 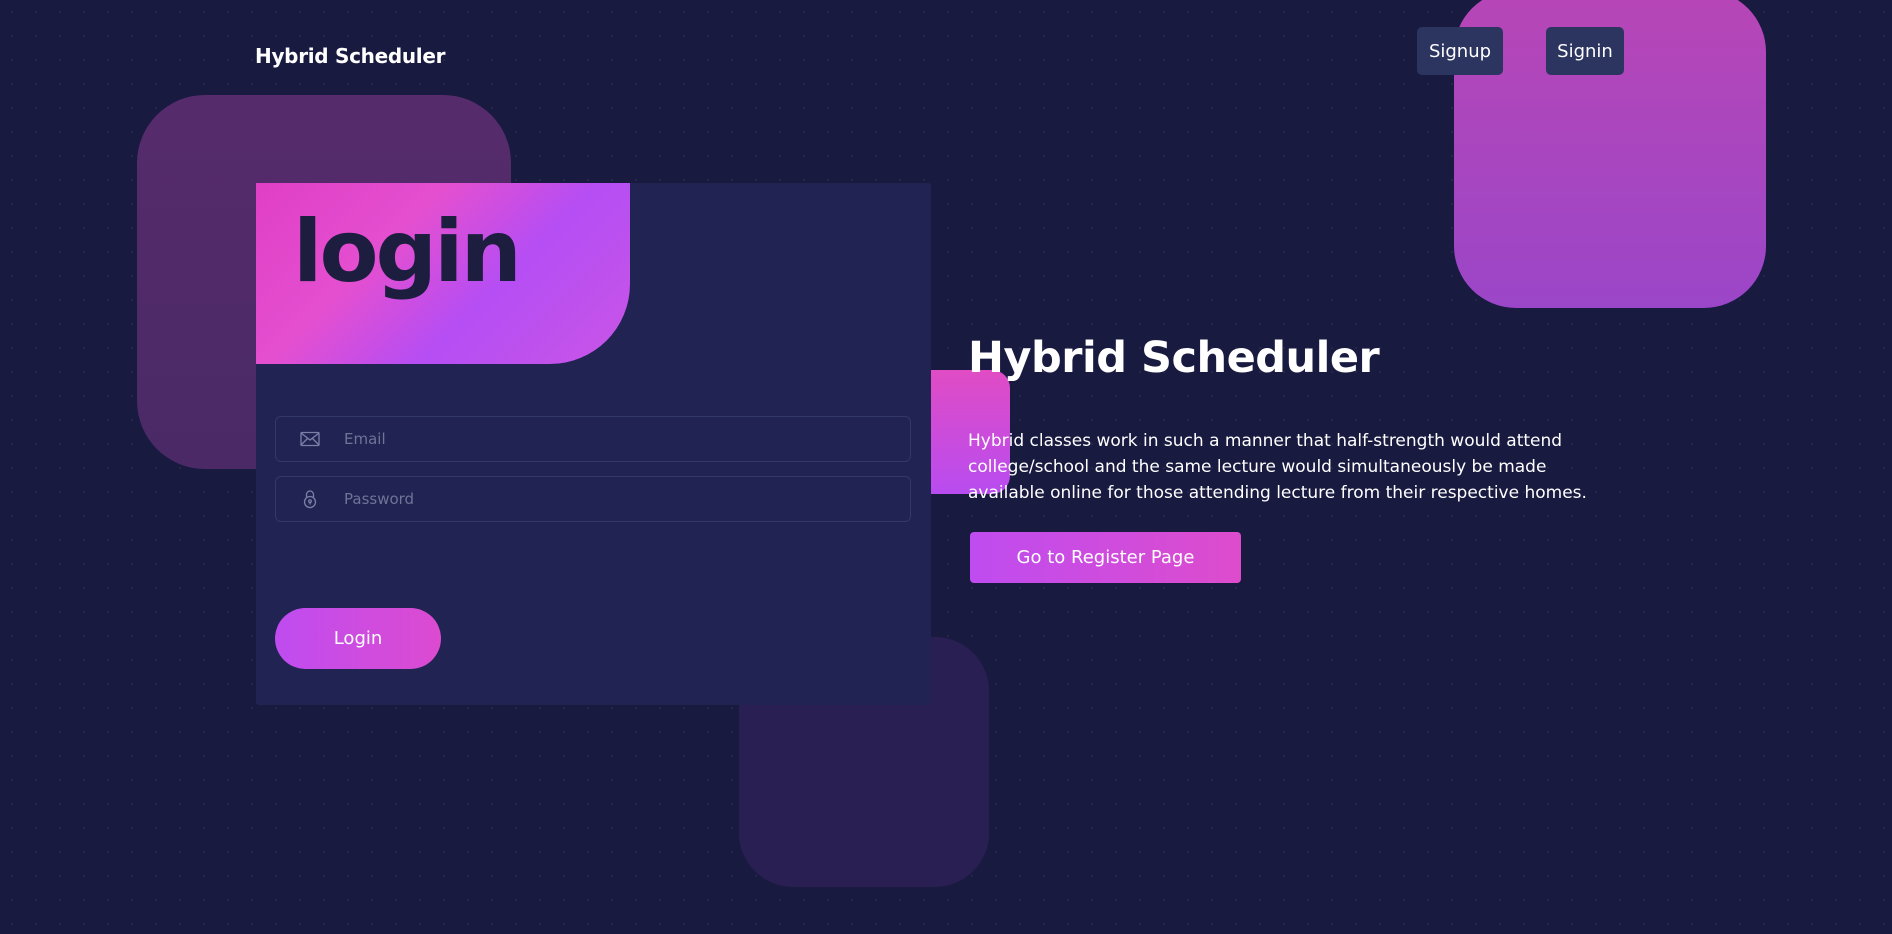 What do you see at coordinates (1460, 51) in the screenshot?
I see `signup-button: Signup` at bounding box center [1460, 51].